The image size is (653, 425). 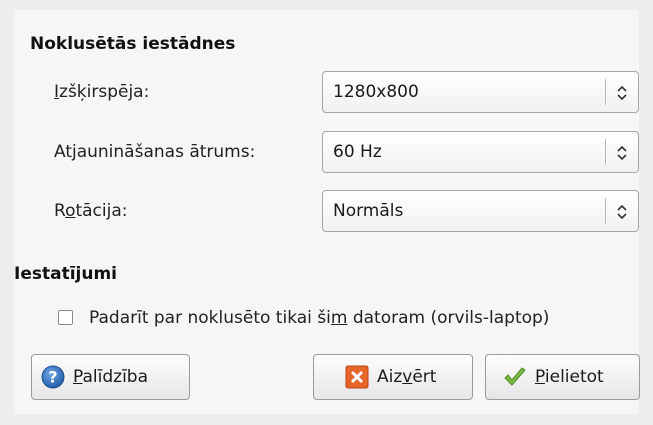 What do you see at coordinates (480, 211) in the screenshot?
I see `rotation-combobox: Normāls` at bounding box center [480, 211].